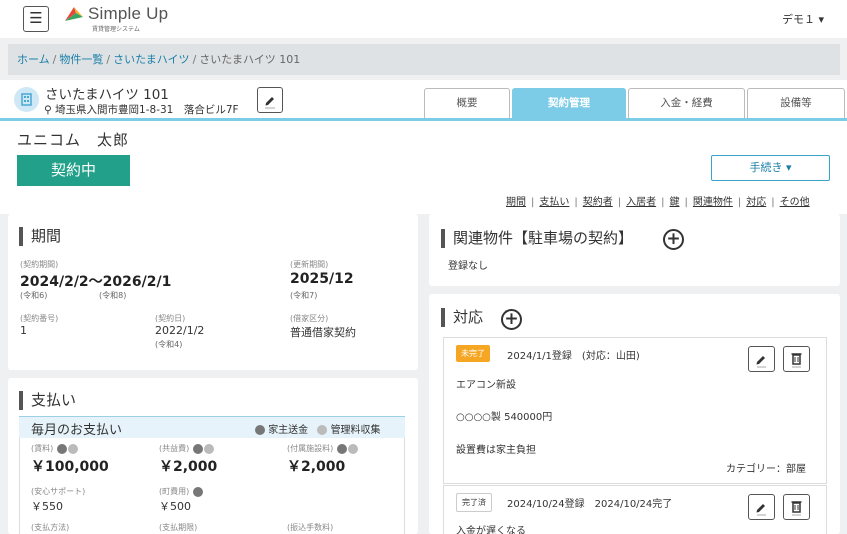 The image size is (847, 534). I want to click on response-title: 対応, so click(462, 317).